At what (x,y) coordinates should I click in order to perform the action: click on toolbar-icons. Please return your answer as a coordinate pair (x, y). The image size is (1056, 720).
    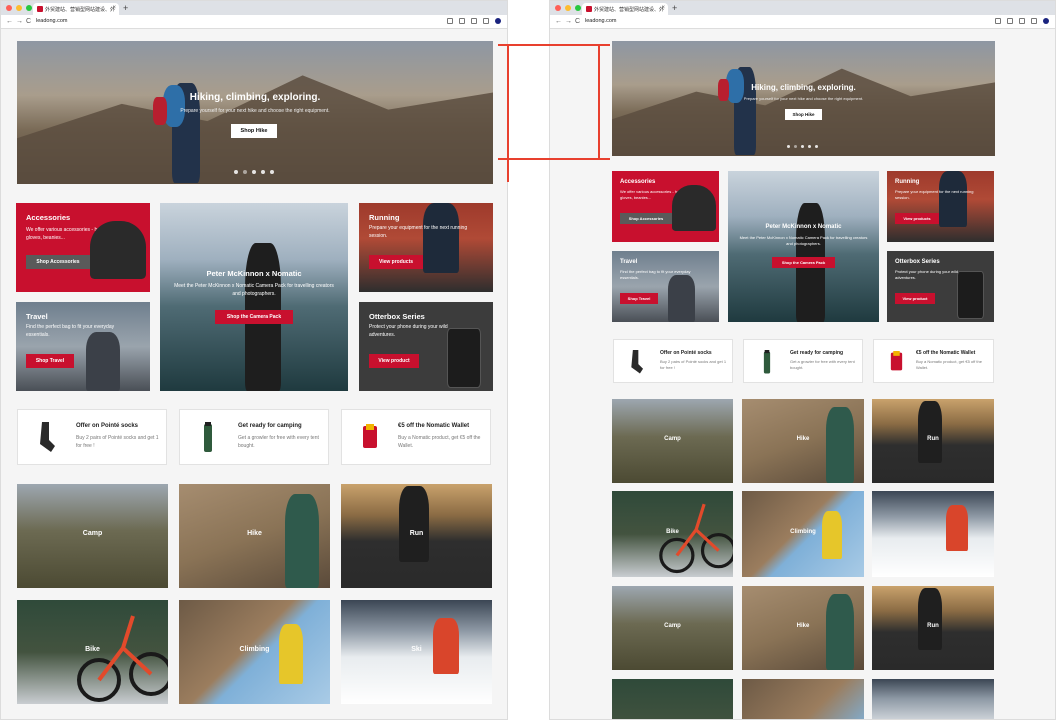
    Looking at the image, I should click on (474, 21).